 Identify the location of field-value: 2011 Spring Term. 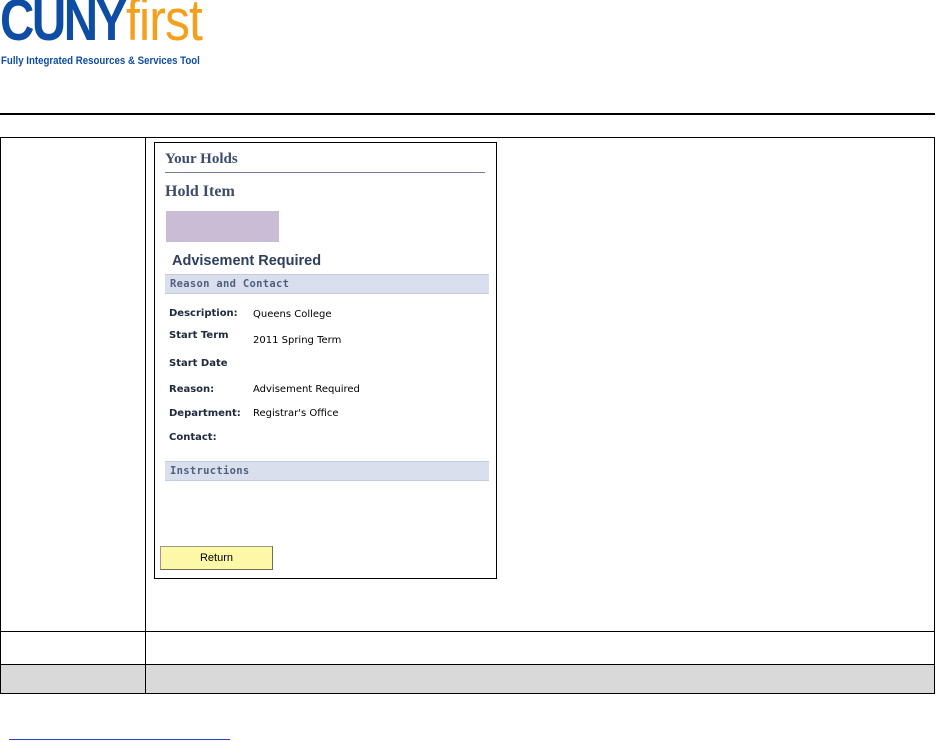
(297, 340).